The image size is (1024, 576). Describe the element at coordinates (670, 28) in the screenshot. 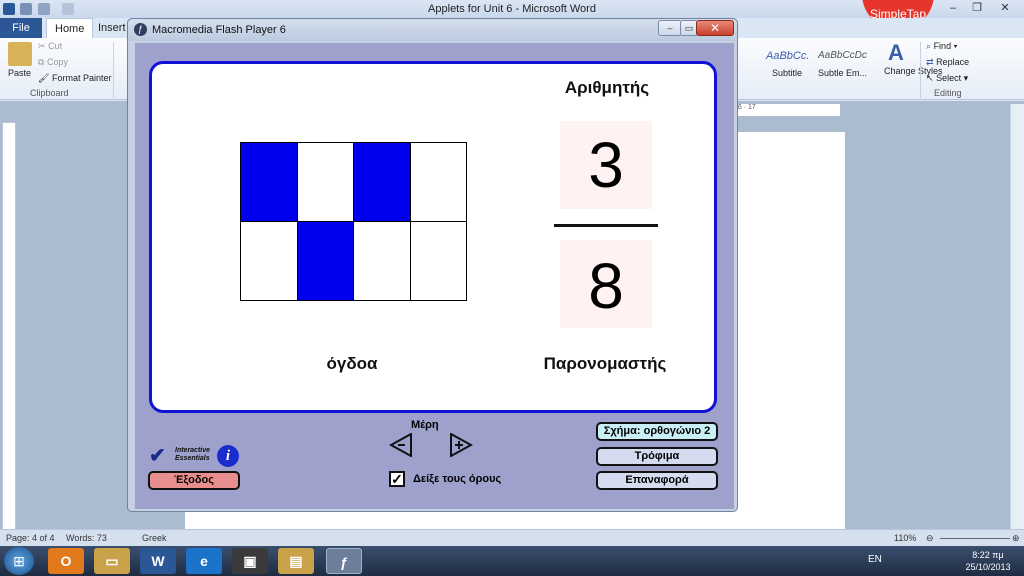

I see `flash-minimize-icon: –` at that location.